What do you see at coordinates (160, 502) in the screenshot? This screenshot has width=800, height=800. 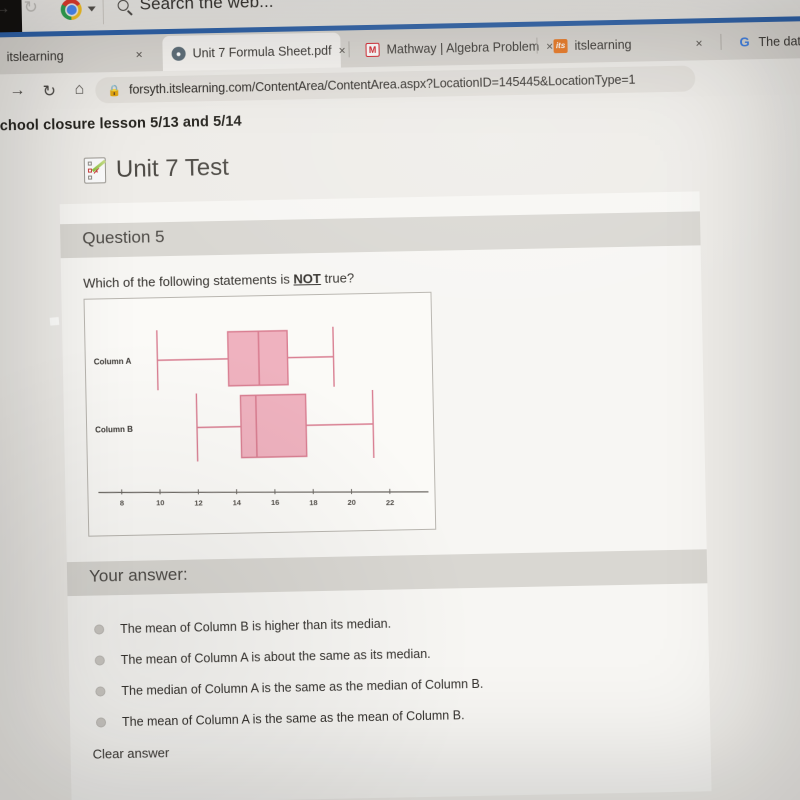 I see `x-tick-label: 10` at bounding box center [160, 502].